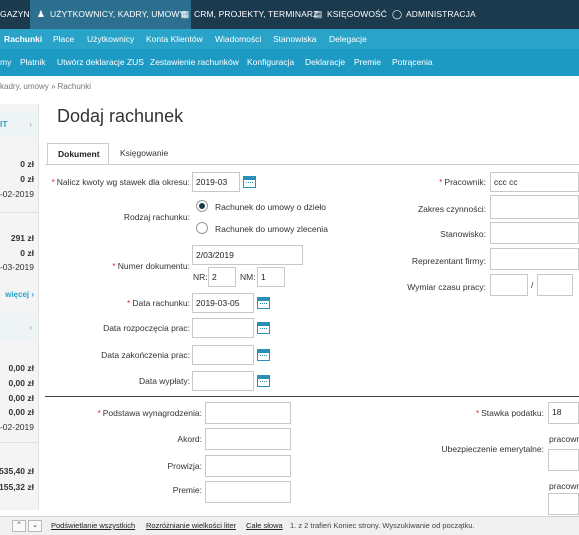  I want to click on akord-label: Akord:, so click(189, 439).